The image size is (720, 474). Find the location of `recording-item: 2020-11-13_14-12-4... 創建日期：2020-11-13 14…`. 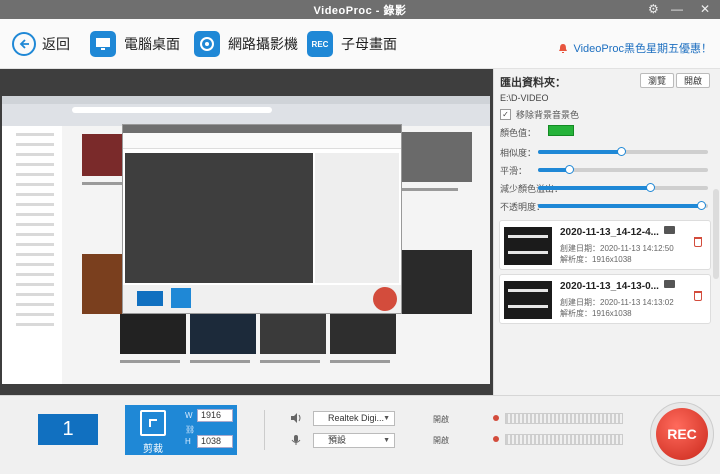

recording-item: 2020-11-13_14-12-4... 創建日期：2020-11-13 14… is located at coordinates (605, 245).